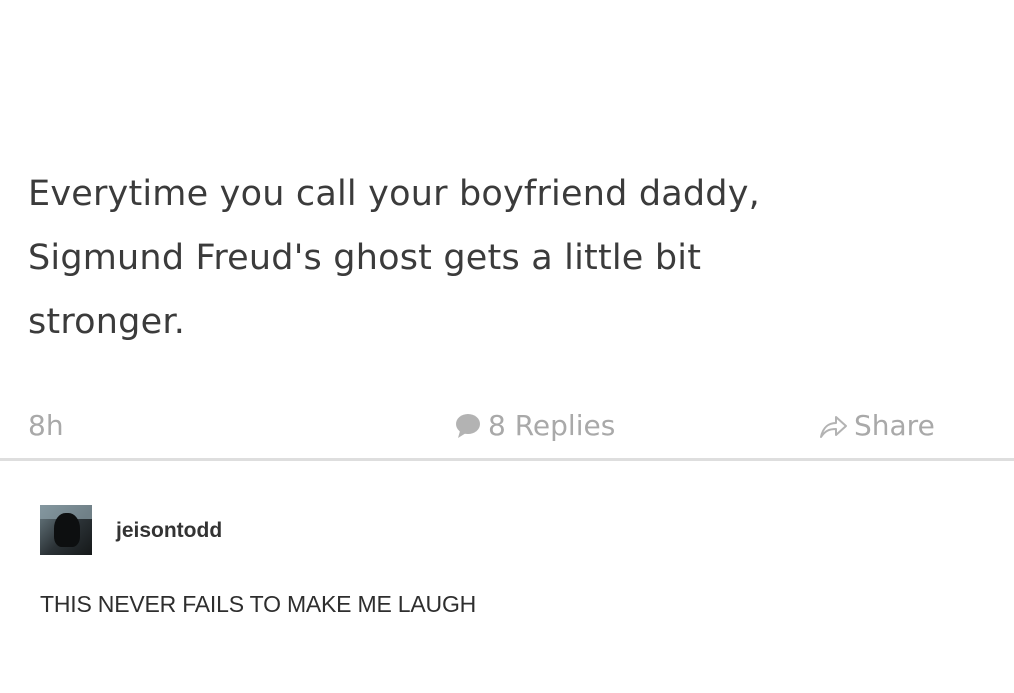 The height and width of the screenshot is (693, 1014). What do you see at coordinates (365, 258) in the screenshot?
I see `post-text-line-2: Sigmund Freud's ghost gets a little bit` at bounding box center [365, 258].